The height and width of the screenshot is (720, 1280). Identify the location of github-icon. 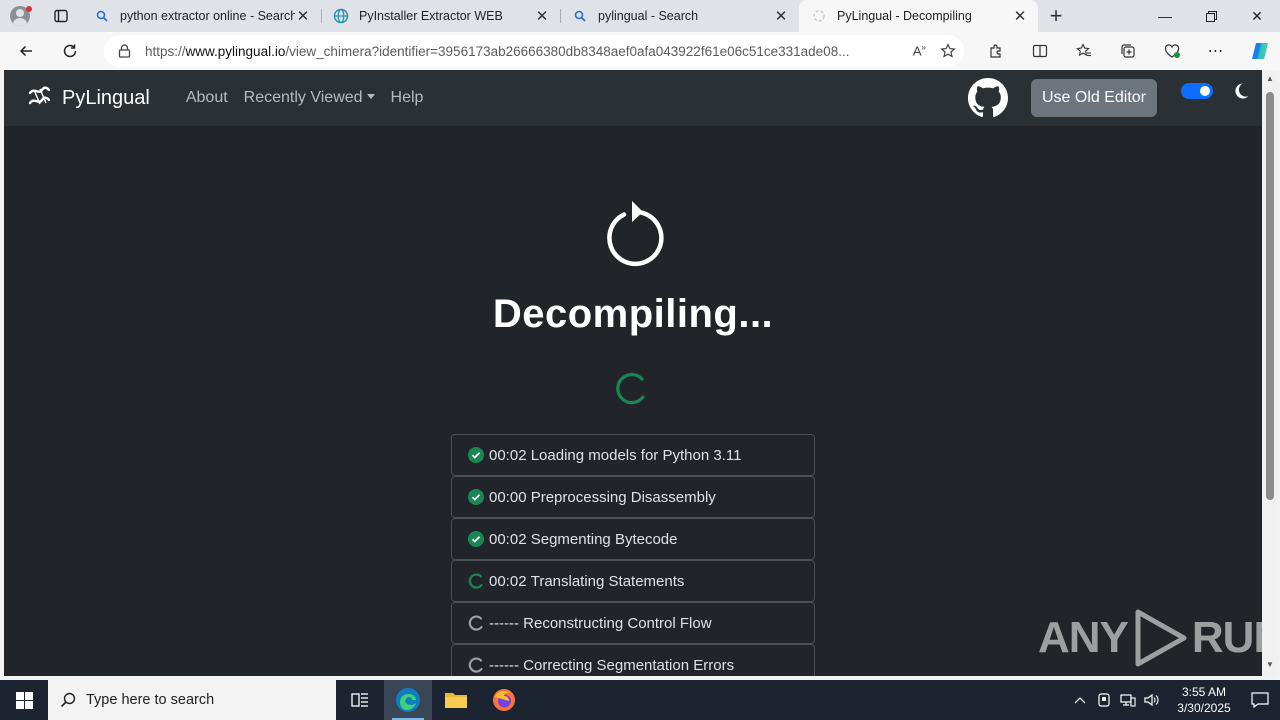
(988, 98).